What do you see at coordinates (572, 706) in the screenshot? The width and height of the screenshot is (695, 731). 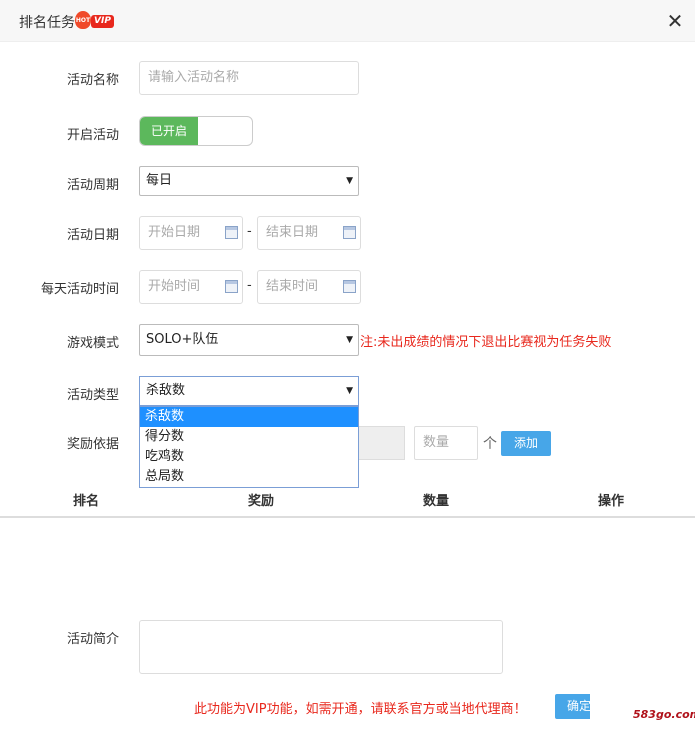 I see `confirm-button: 确定` at bounding box center [572, 706].